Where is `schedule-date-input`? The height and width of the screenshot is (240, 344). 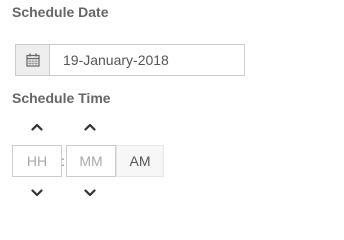 schedule-date-input is located at coordinates (147, 60).